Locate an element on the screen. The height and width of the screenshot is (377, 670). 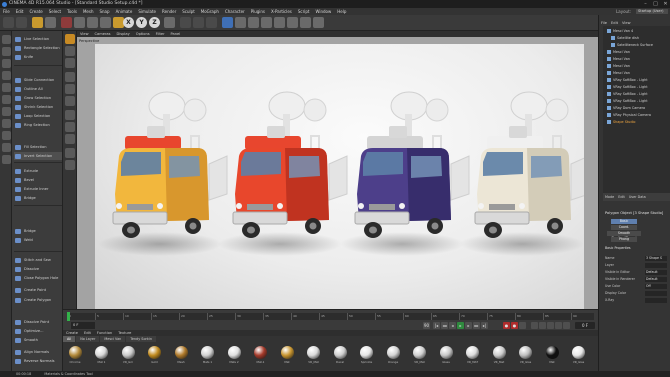
cmd-ring-selection: Ring Selection is located at coordinates (38, 125).